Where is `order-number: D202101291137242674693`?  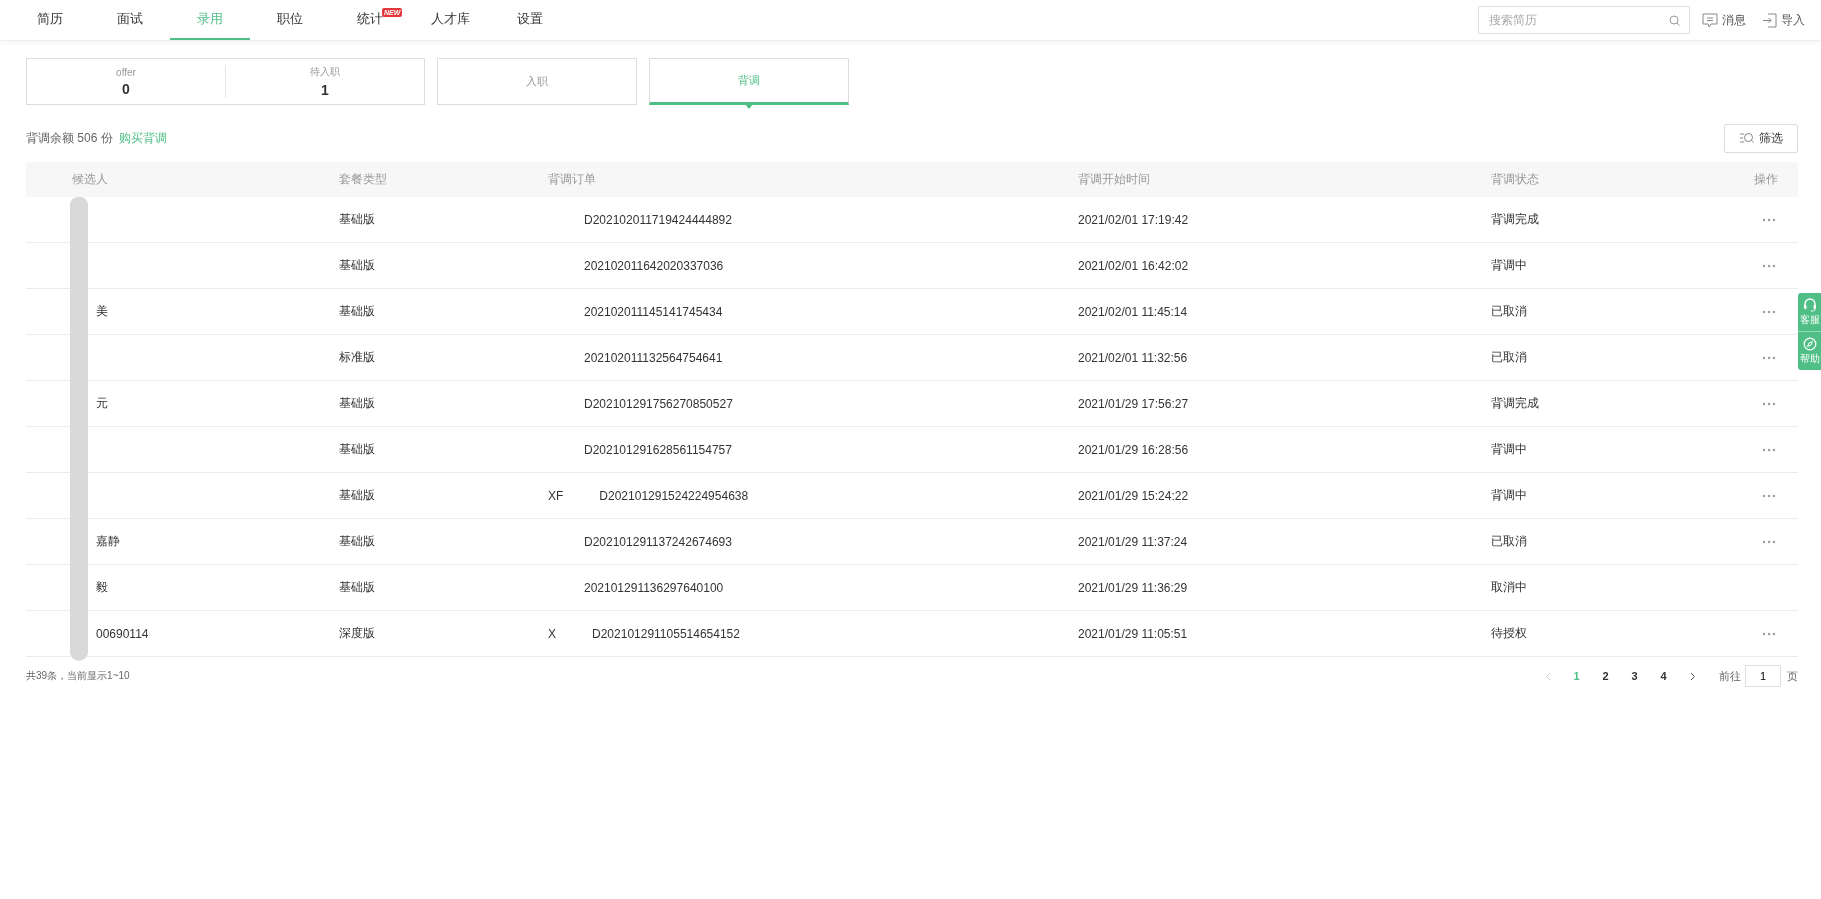 order-number: D202101291137242674693 is located at coordinates (658, 541).